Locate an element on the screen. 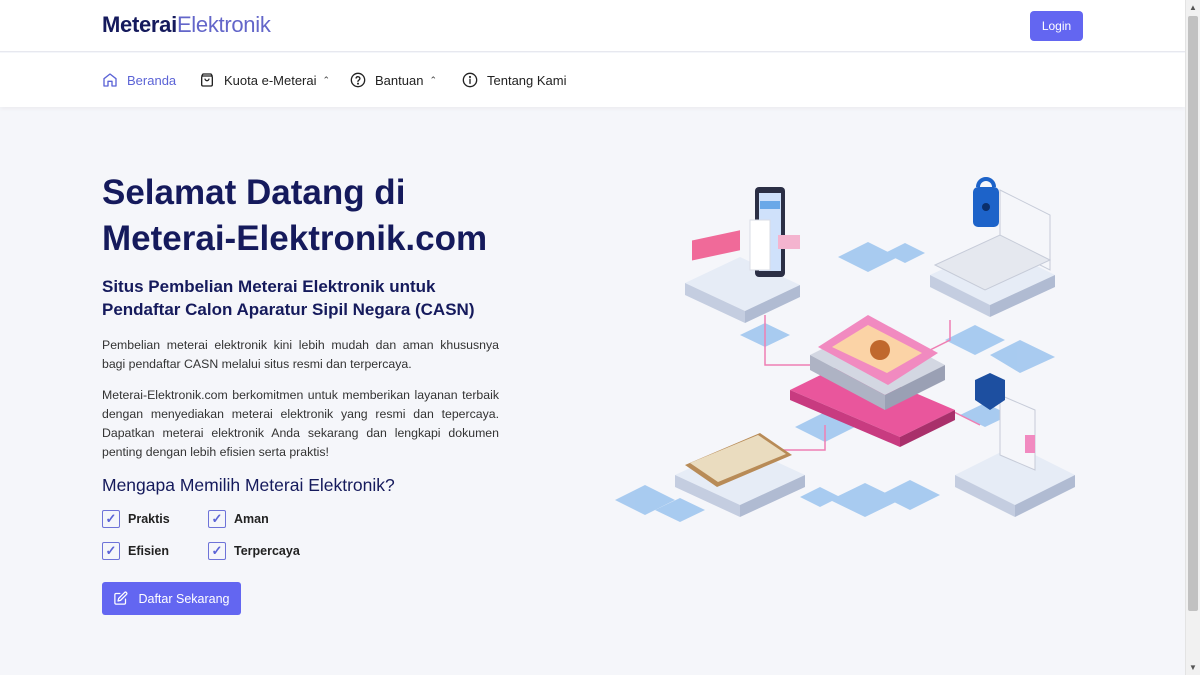  register-label: Daftar Sekarang is located at coordinates (184, 598).